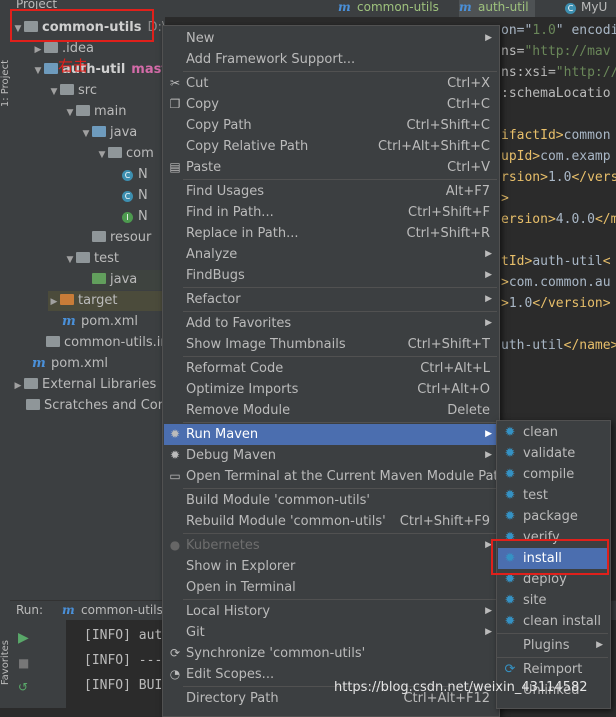  I want to click on menu-item-add-to-favorites: Add to Favorites ▶, so click(331, 323).